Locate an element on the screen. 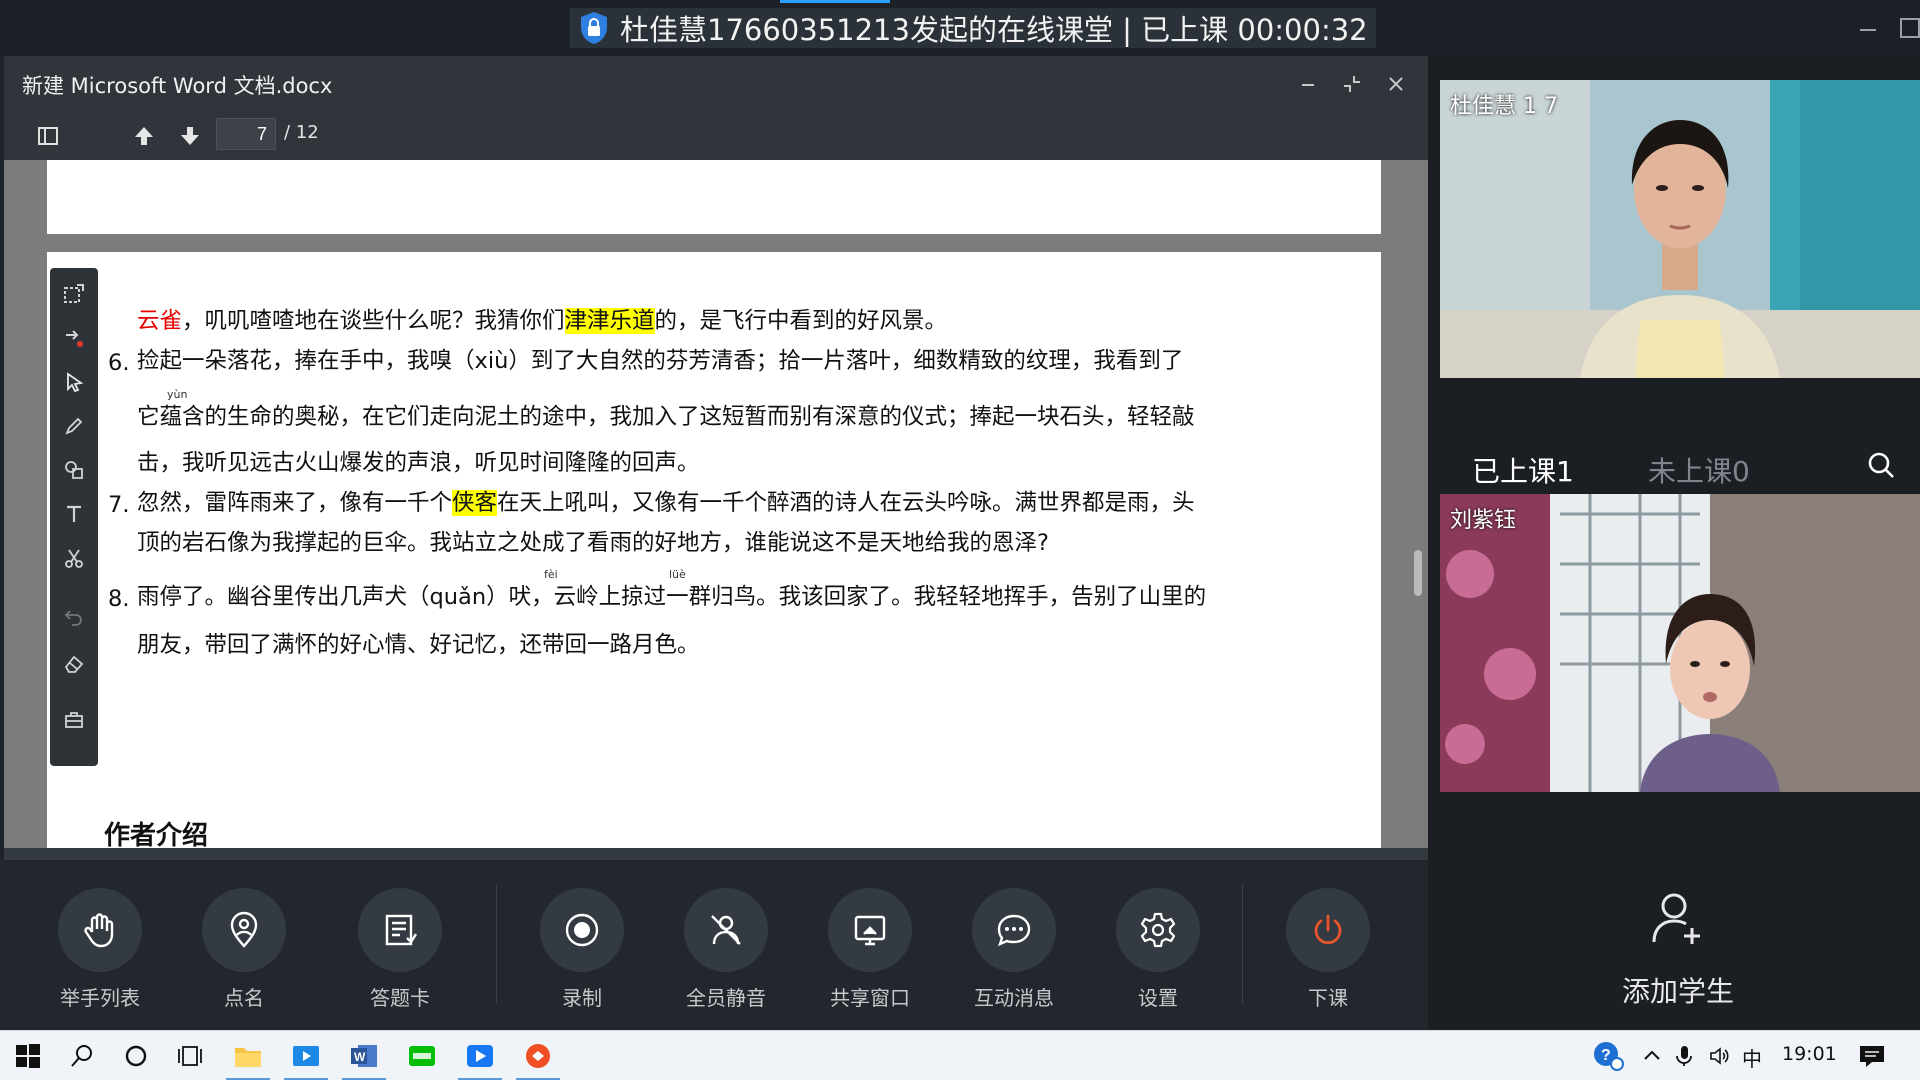 This screenshot has width=1920, height=1080. control-label: 互动消息 is located at coordinates (1014, 998).